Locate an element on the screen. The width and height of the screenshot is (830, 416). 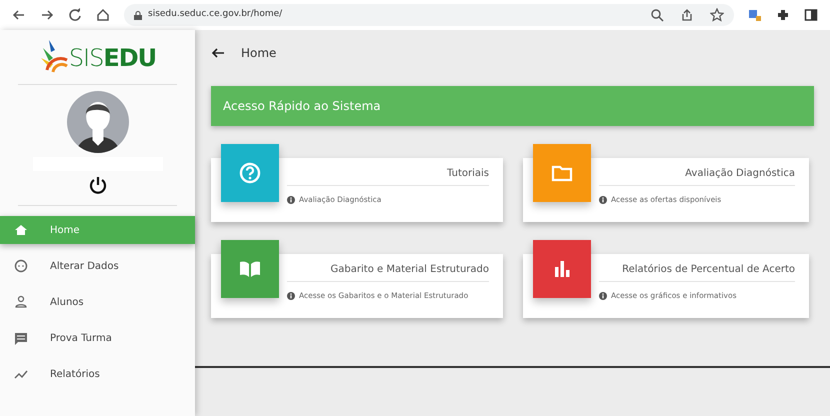
back-icon is located at coordinates (19, 15).